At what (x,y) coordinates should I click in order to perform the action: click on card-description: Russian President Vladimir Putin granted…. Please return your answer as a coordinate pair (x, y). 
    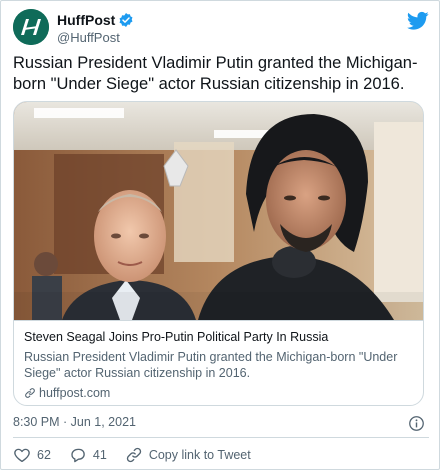
    Looking at the image, I should click on (211, 365).